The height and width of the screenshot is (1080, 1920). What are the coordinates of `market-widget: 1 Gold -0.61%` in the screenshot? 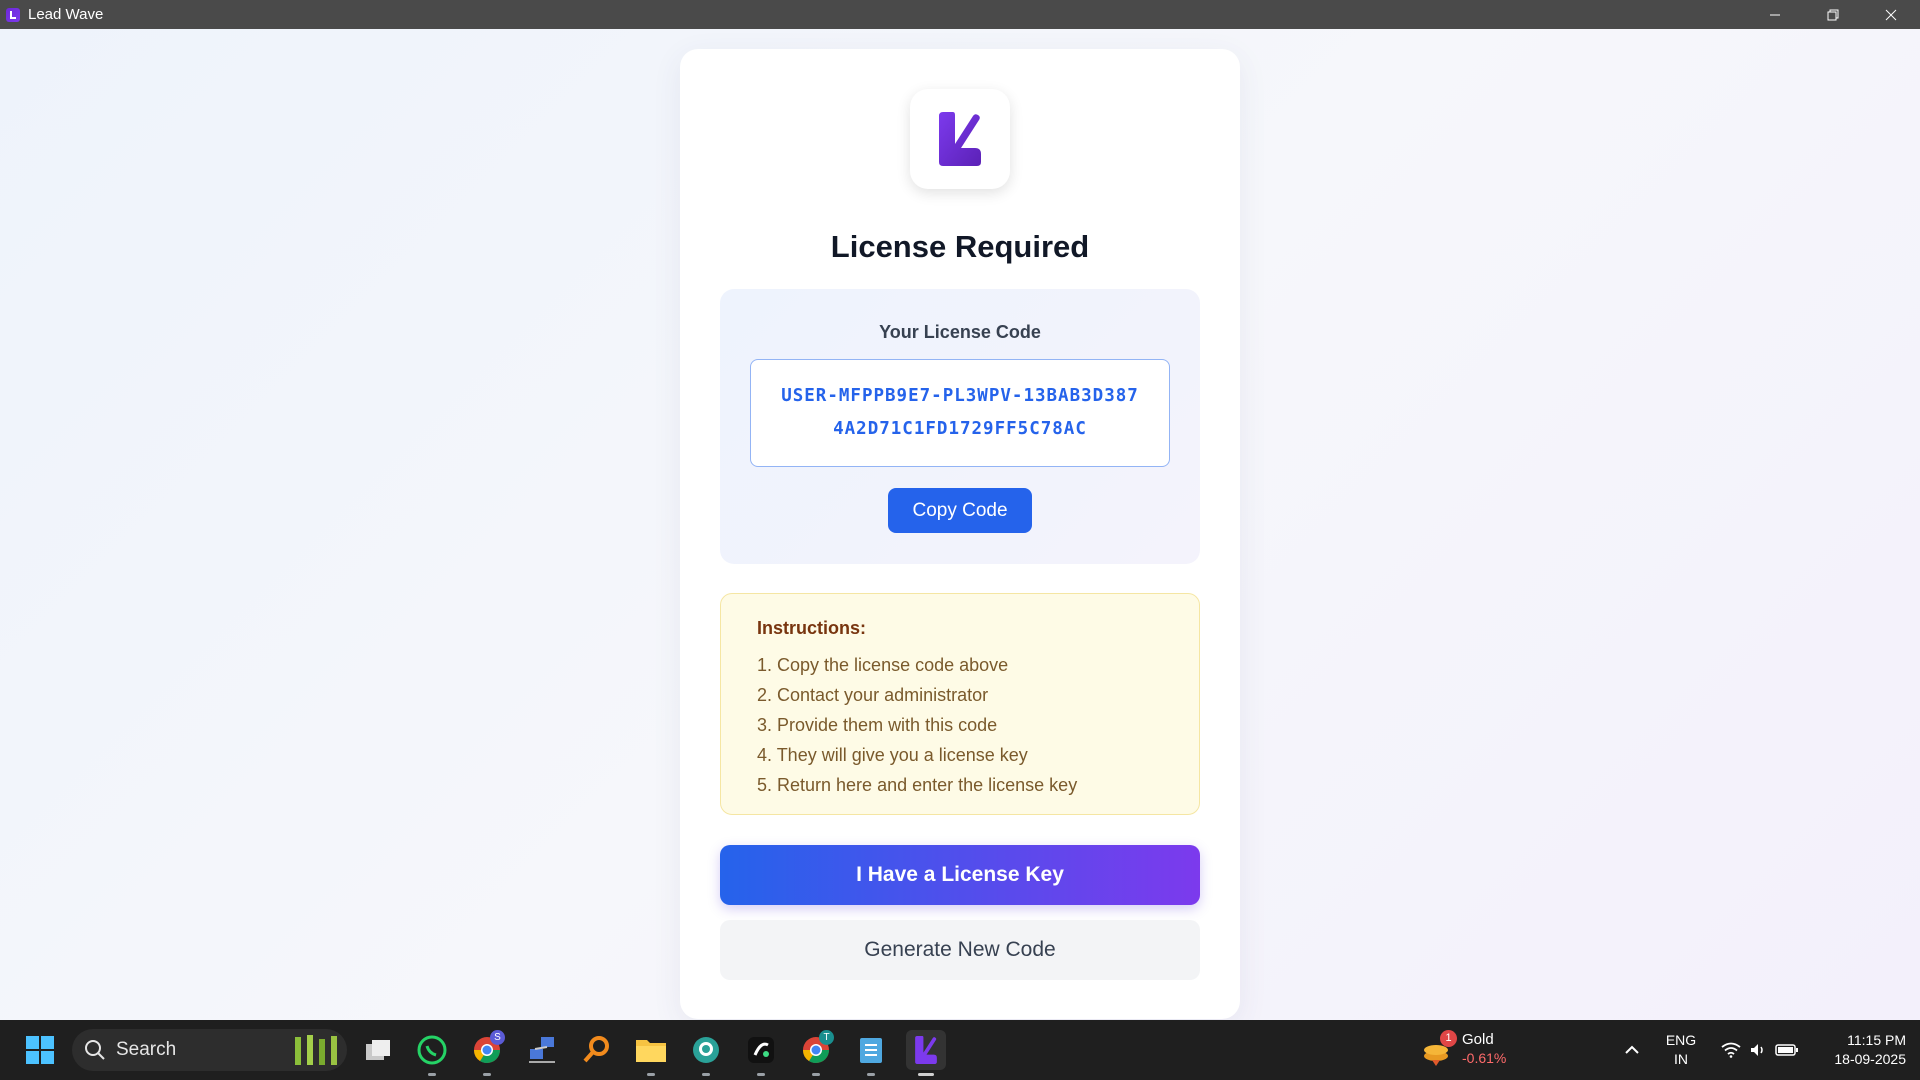 It's located at (1470, 1050).